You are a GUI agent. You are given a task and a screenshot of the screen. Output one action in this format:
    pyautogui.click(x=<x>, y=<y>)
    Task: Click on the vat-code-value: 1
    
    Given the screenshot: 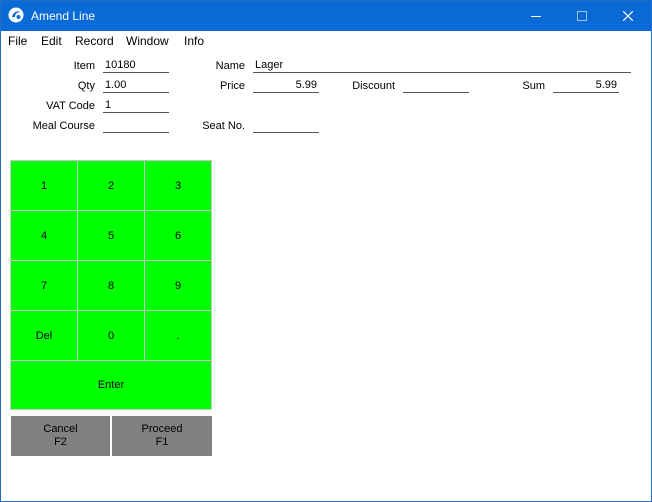 What is the action you would take?
    pyautogui.click(x=108, y=105)
    